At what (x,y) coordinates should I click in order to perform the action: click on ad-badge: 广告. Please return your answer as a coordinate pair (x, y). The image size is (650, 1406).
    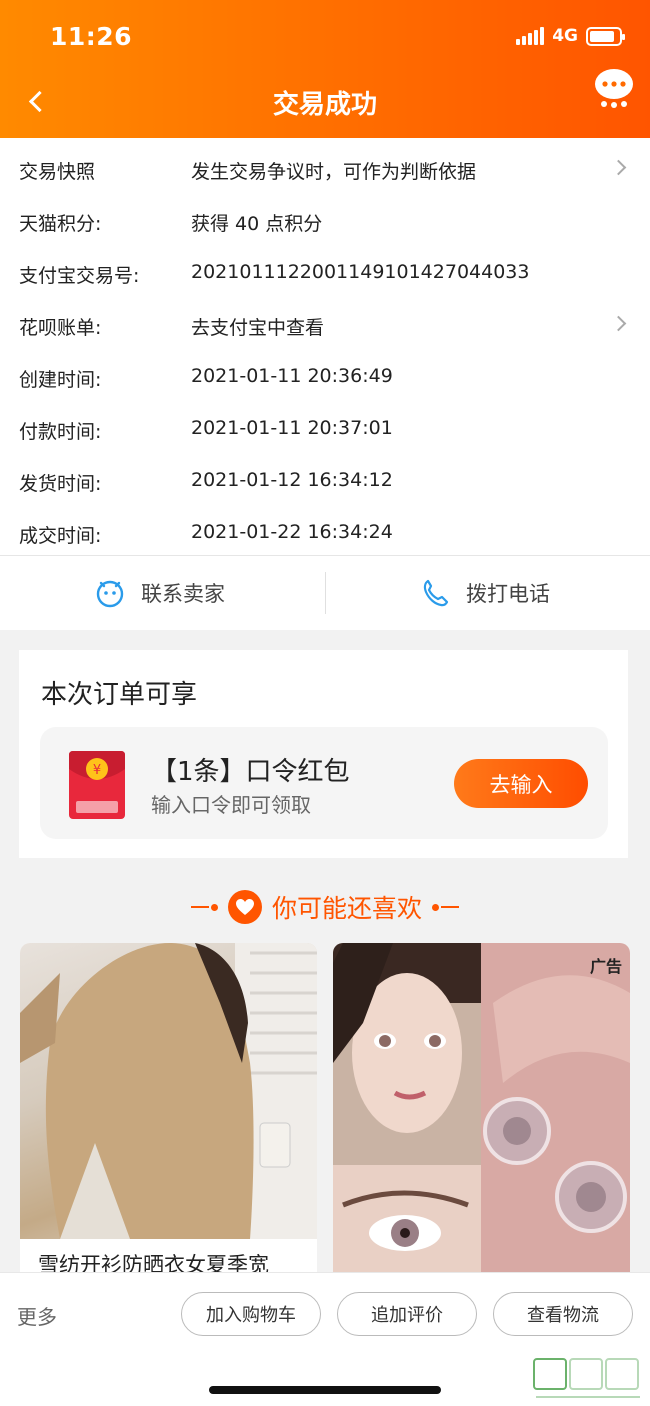
    Looking at the image, I should click on (605, 966).